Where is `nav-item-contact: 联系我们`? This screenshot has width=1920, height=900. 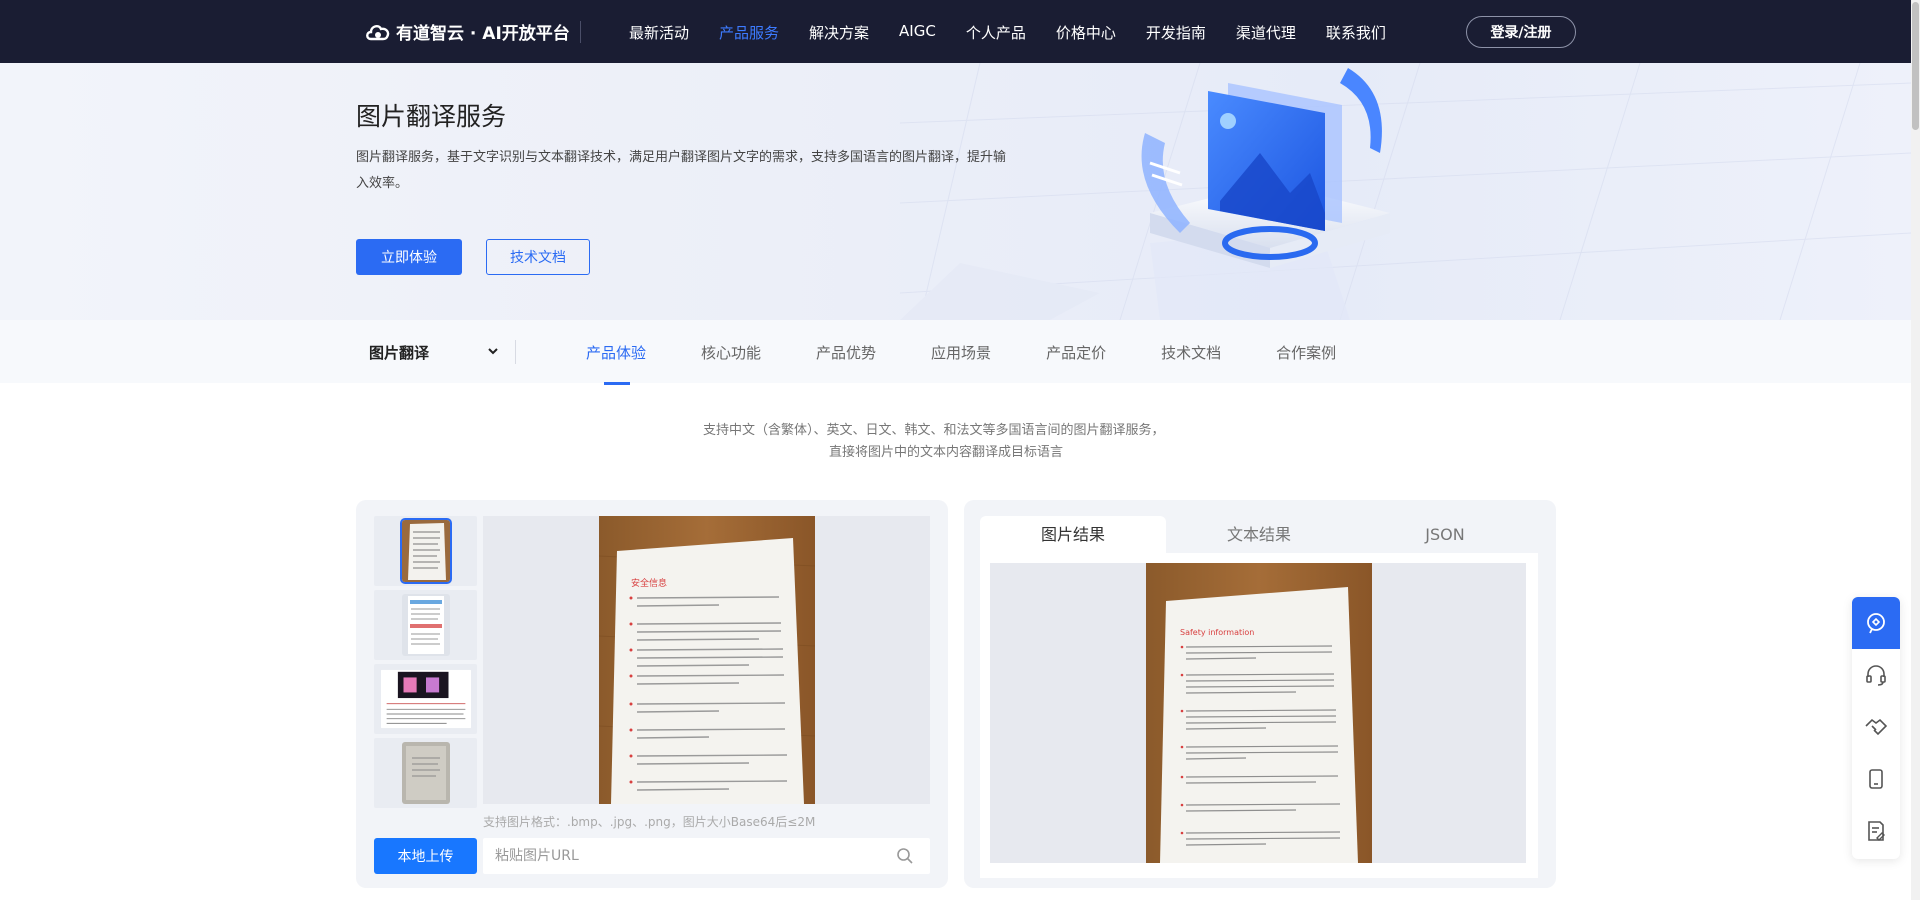 nav-item-contact: 联系我们 is located at coordinates (1356, 32).